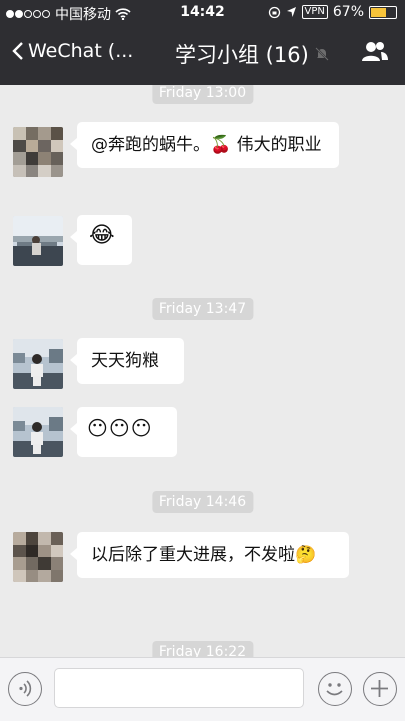 The height and width of the screenshot is (721, 405). I want to click on battery-icon, so click(383, 12).